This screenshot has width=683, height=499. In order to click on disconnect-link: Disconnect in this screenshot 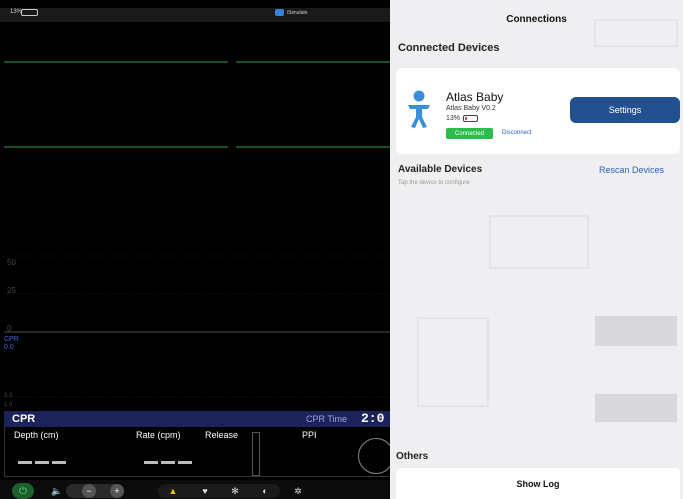, I will do `click(517, 133)`.